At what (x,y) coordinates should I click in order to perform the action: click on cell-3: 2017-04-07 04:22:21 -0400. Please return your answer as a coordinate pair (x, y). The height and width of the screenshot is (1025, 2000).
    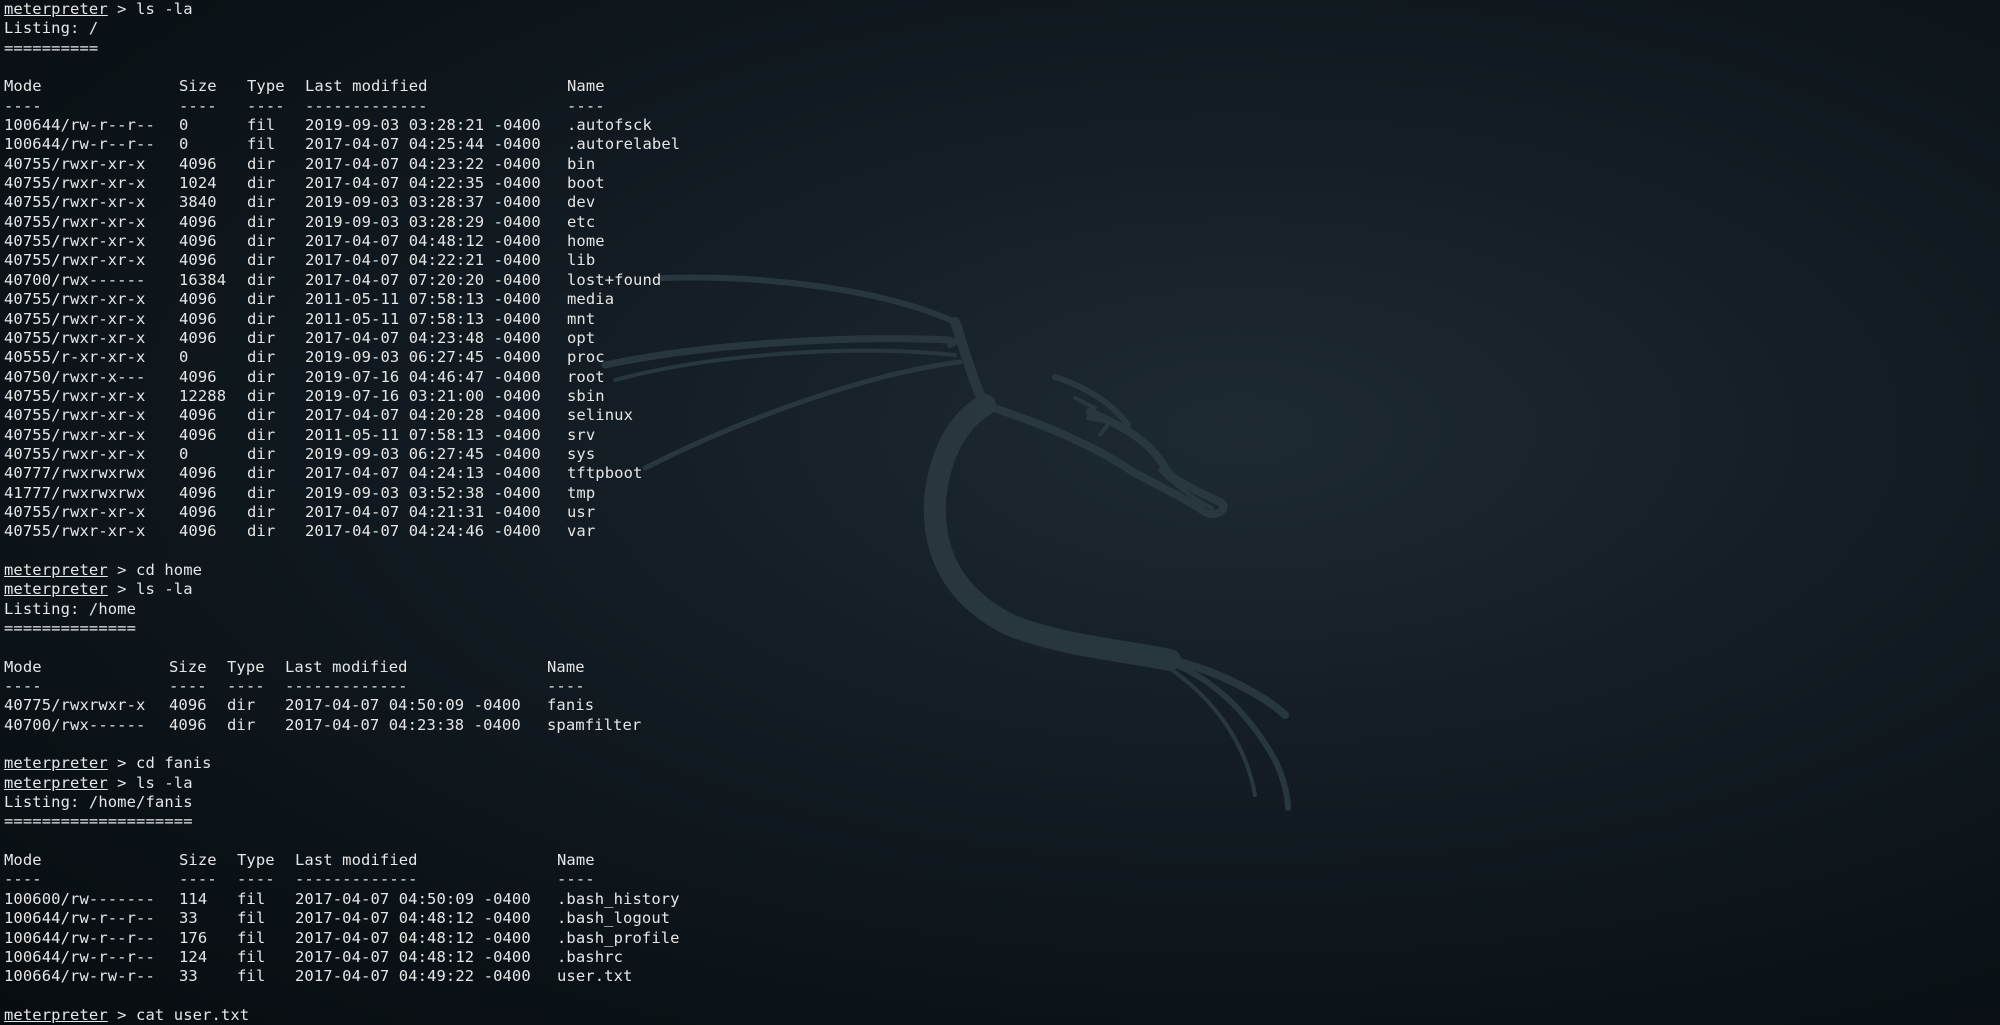
    Looking at the image, I should click on (423, 260).